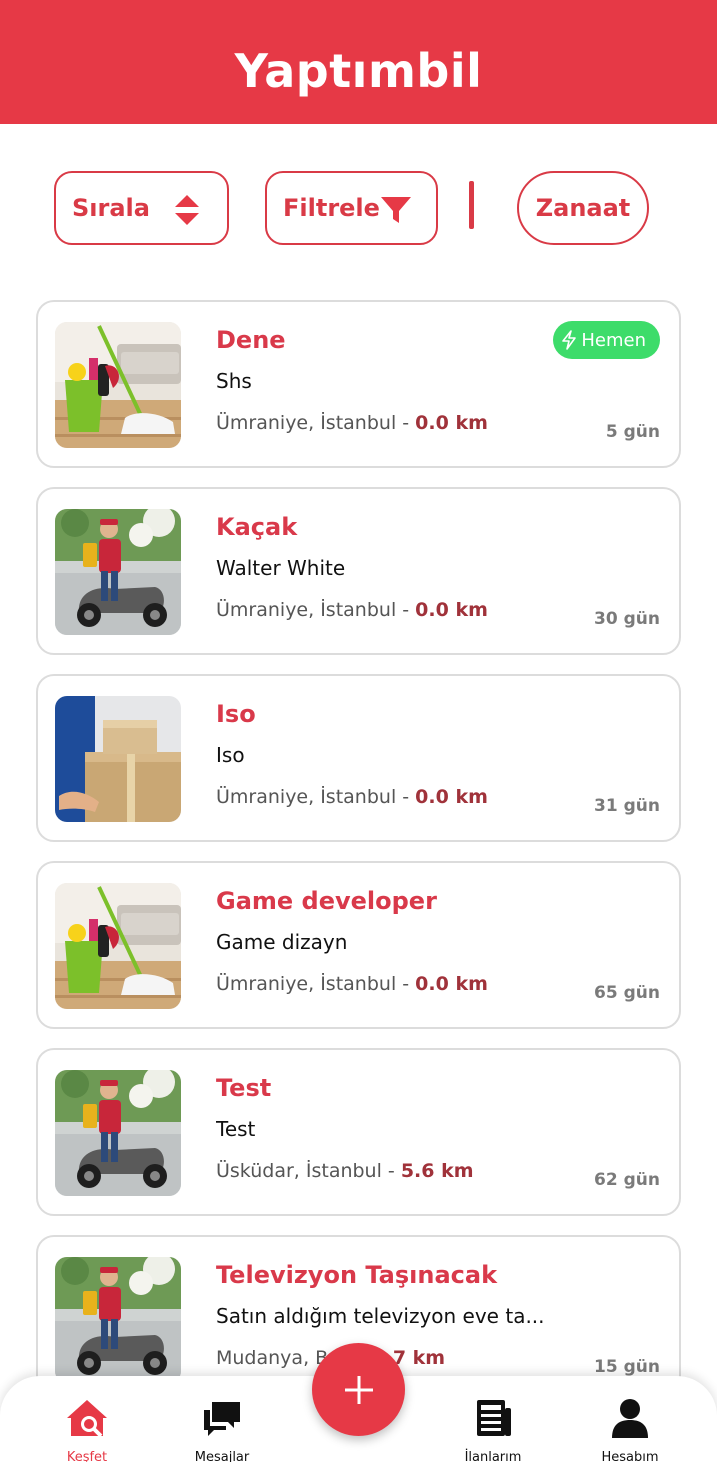 This screenshot has width=717, height=1462. I want to click on listing-age: 62 gün, so click(627, 1180).